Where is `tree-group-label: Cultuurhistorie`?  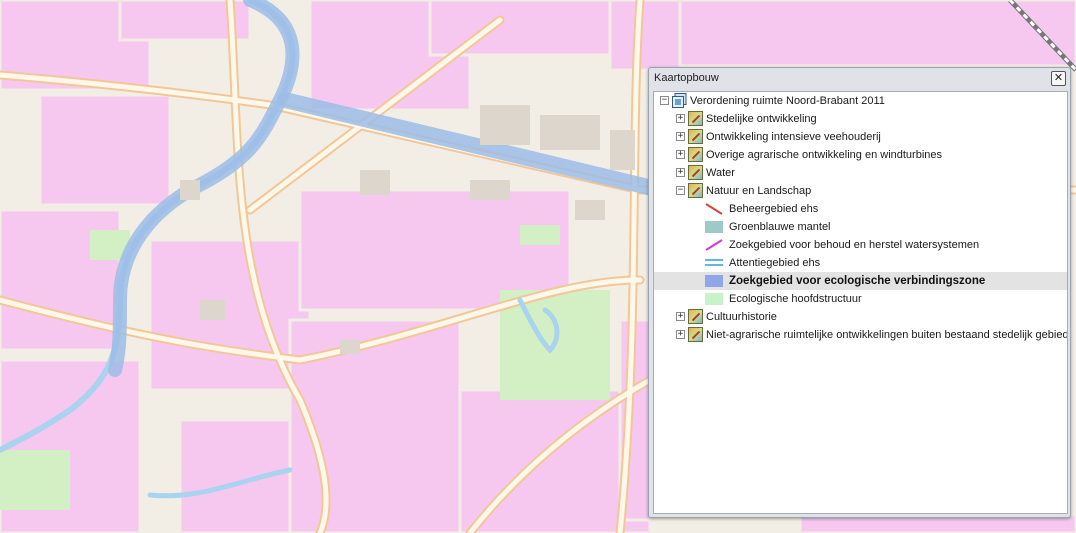 tree-group-label: Cultuurhistorie is located at coordinates (741, 317).